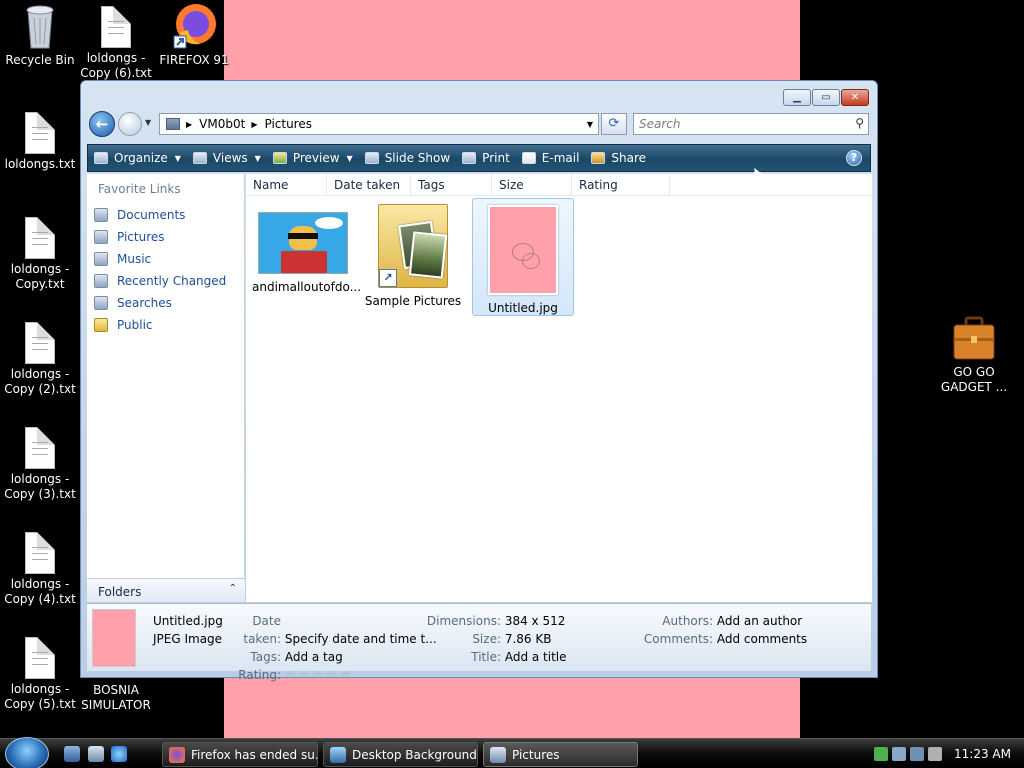 This screenshot has height=768, width=1024. Describe the element at coordinates (148, 122) in the screenshot. I see `recent-pages-dropdown: ▼` at that location.